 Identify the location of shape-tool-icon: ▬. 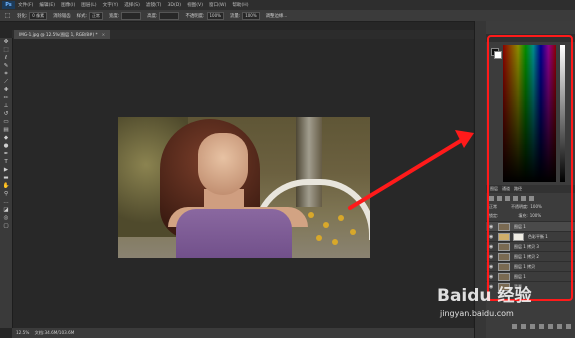
(6, 178).